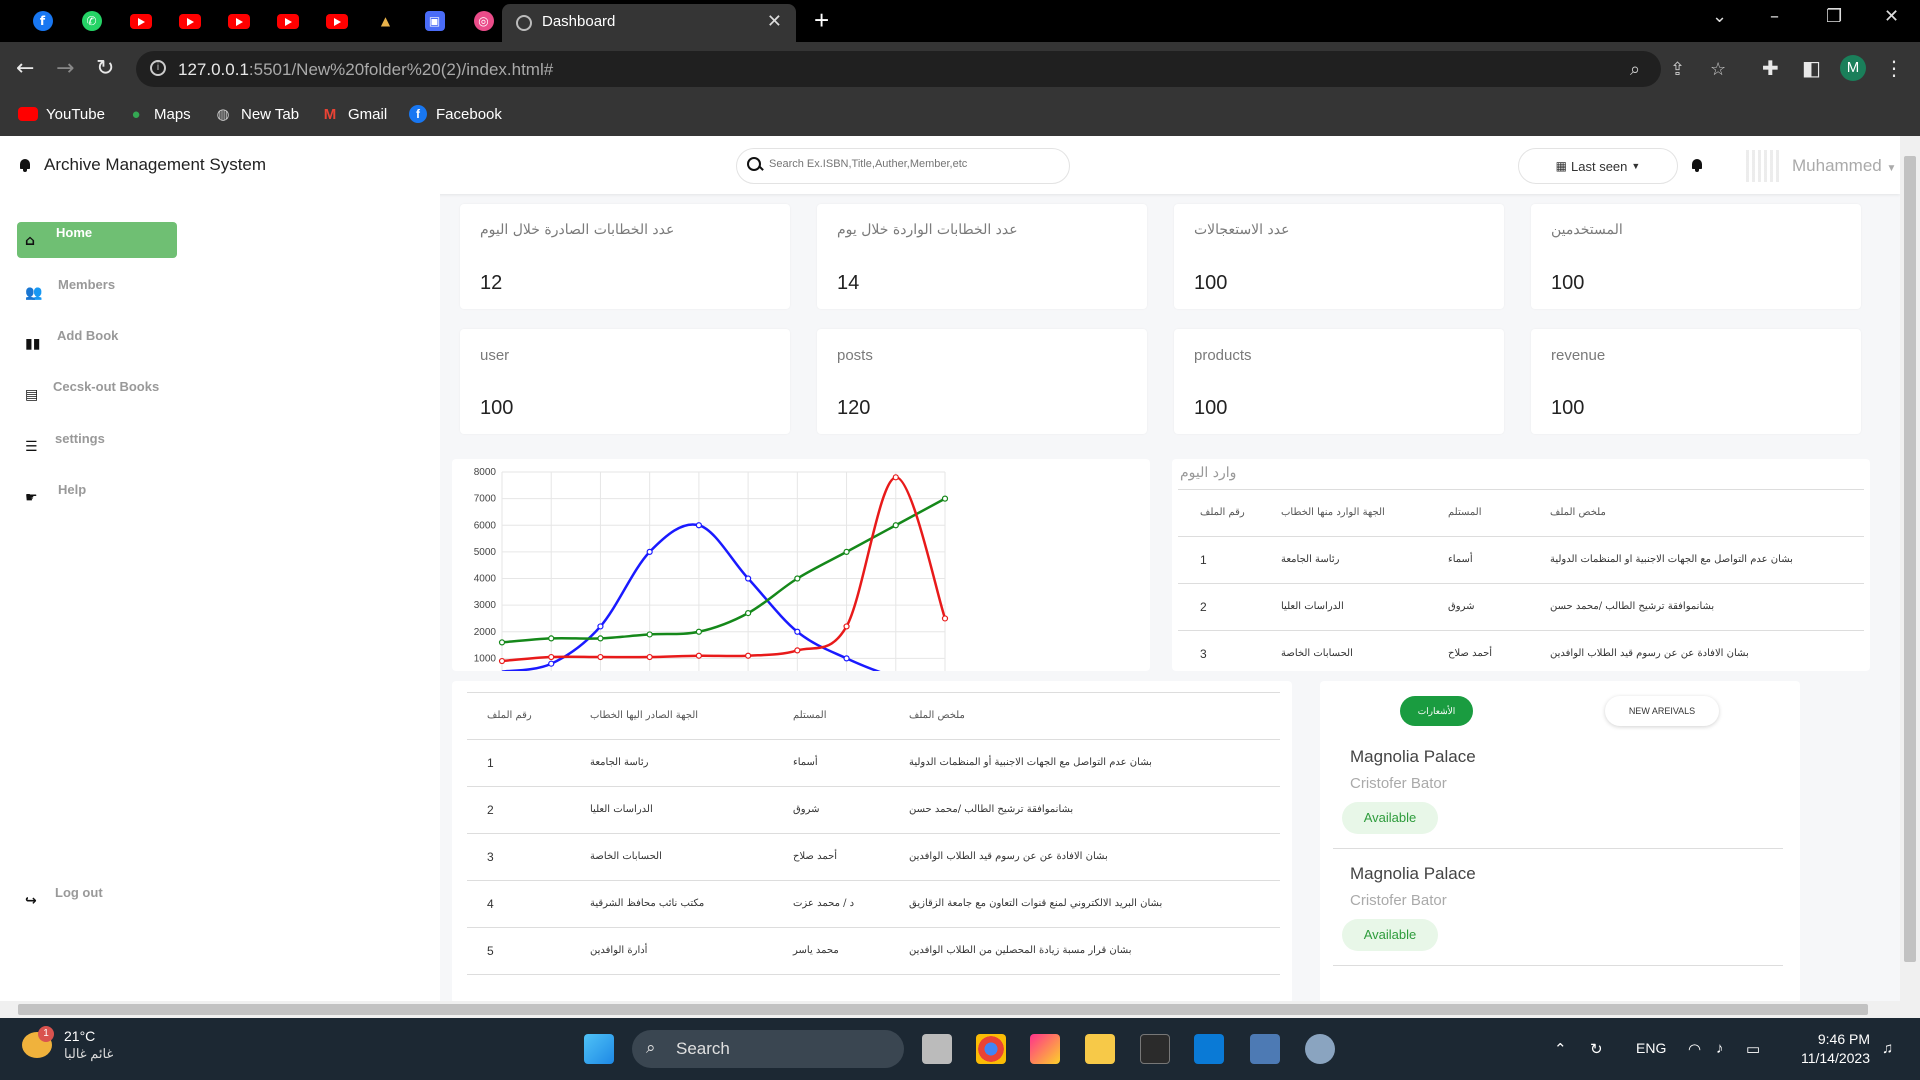 The height and width of the screenshot is (1080, 1920). I want to click on sidebar-item-help: ☛ Help, so click(97, 497).